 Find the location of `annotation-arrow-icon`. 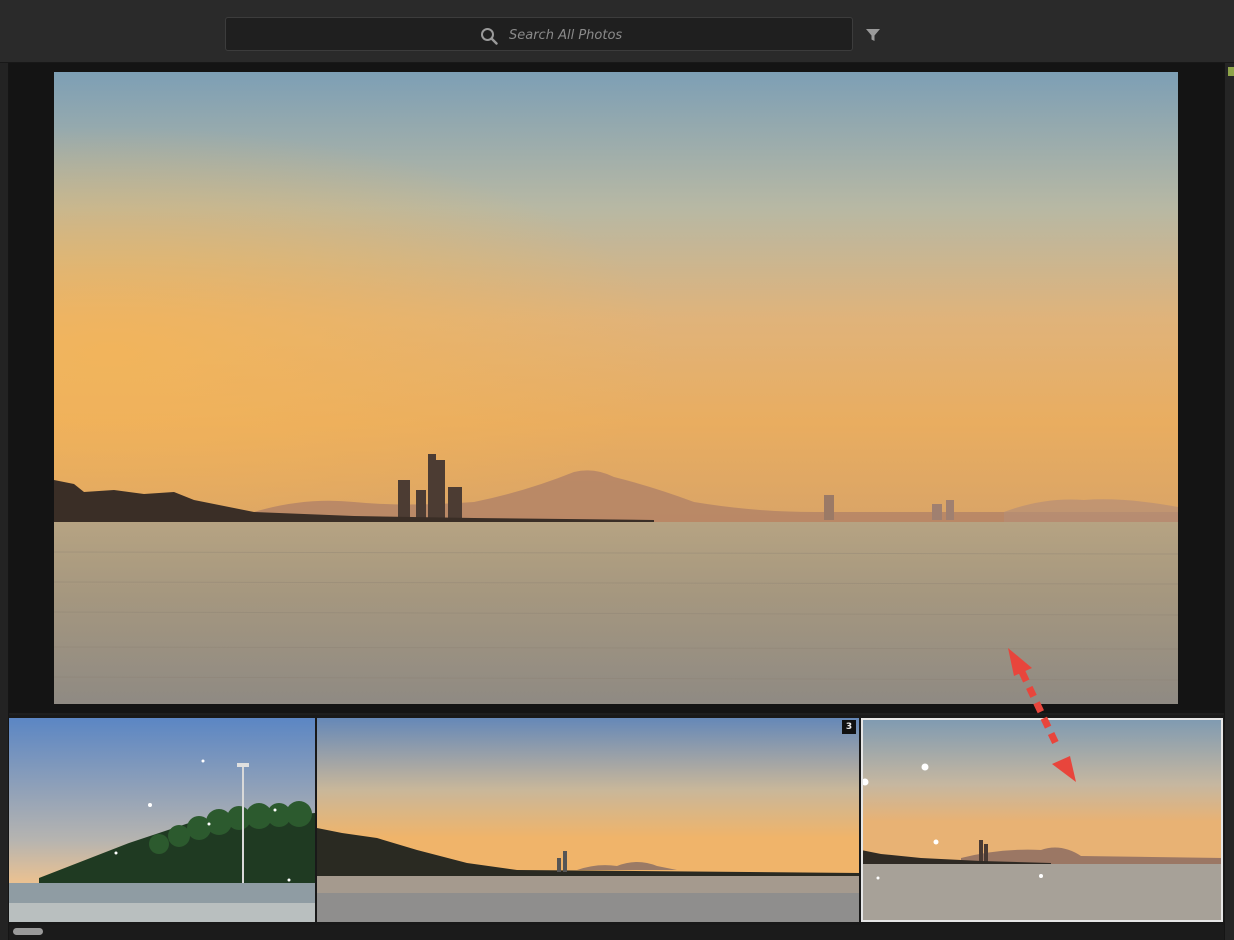

annotation-arrow-icon is located at coordinates (1042, 715).